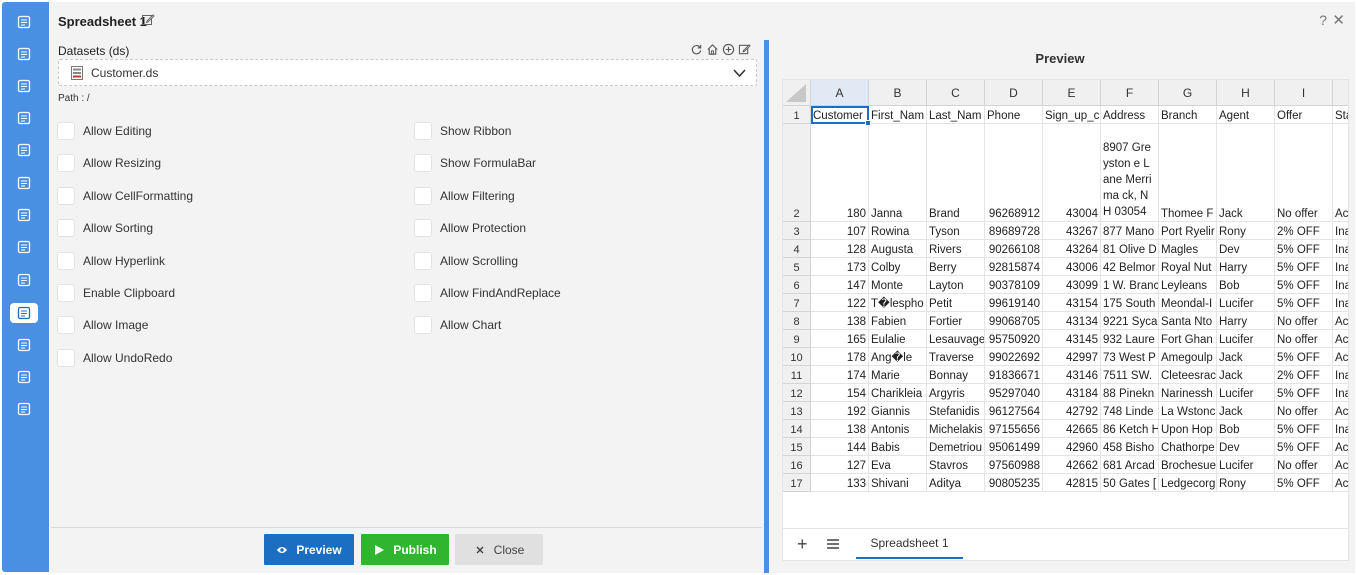  What do you see at coordinates (1014, 483) in the screenshot?
I see `table-cell: 90805235` at bounding box center [1014, 483].